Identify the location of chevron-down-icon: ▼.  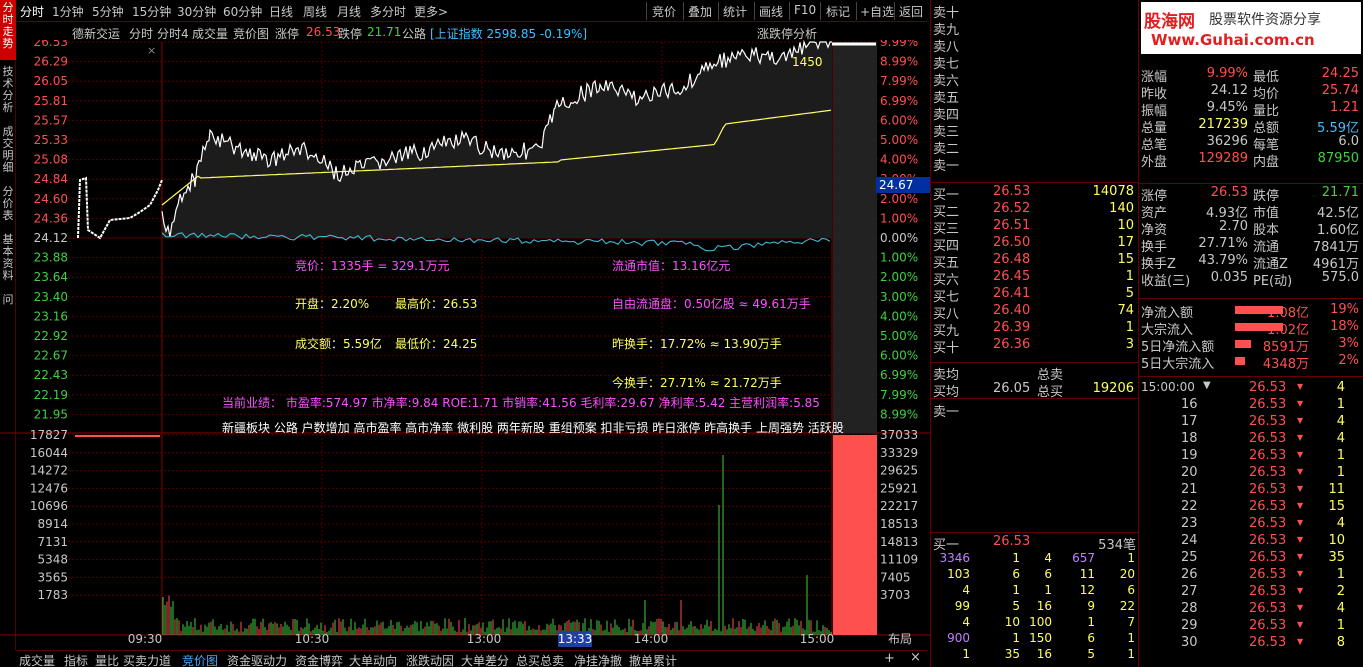
(1207, 385).